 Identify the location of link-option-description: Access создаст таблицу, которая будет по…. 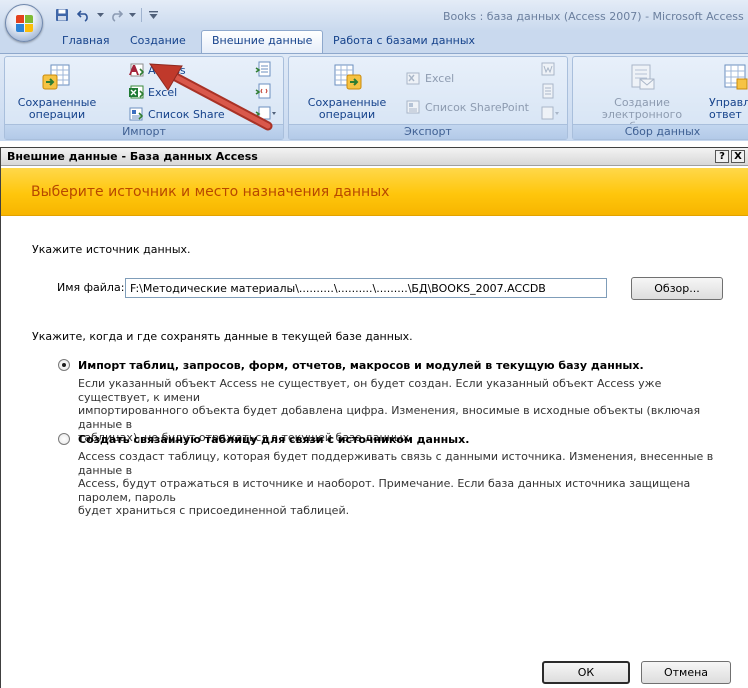
(398, 484).